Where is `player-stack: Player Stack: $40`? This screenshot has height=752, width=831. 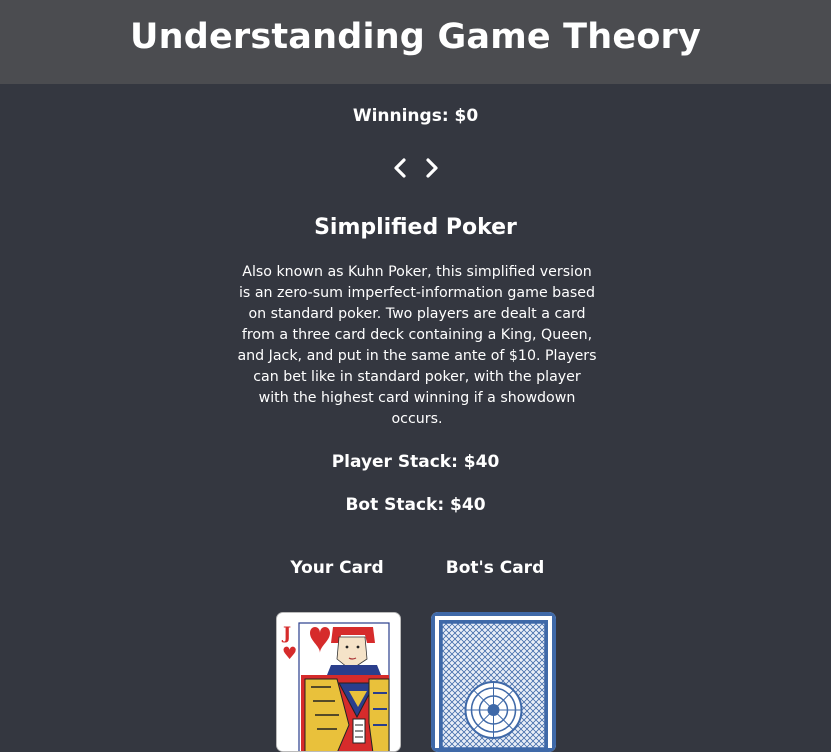
player-stack: Player Stack: $40 is located at coordinates (415, 462).